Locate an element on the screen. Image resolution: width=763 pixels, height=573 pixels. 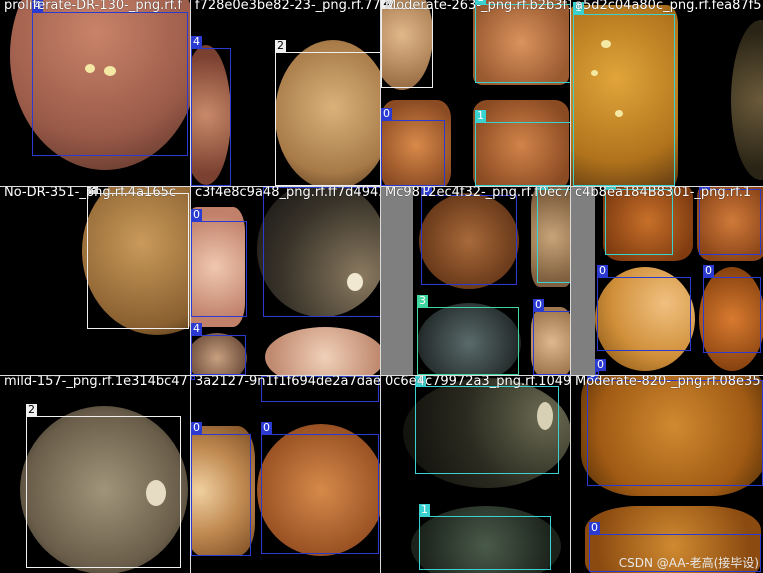
image-caption: Moderate-263-_png.rf.b2b3f1 is located at coordinates (478, 6).